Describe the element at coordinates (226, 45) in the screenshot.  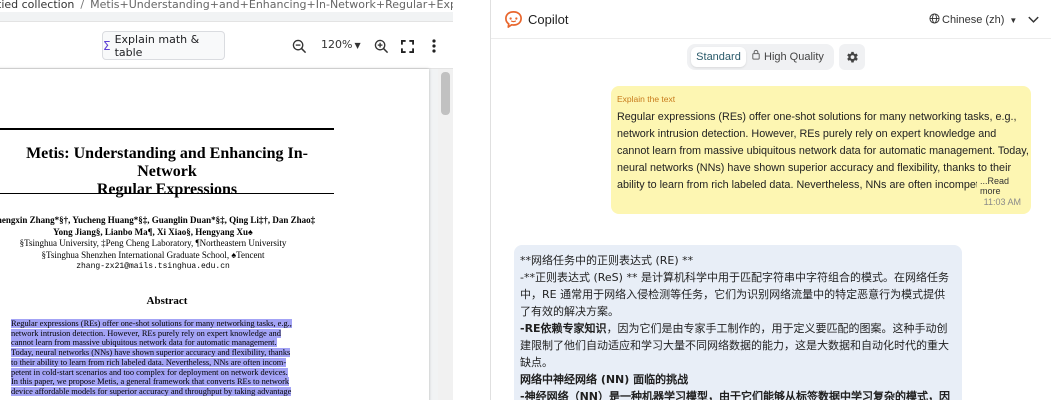
I see `pdf-toolbar: Σ Explain math & table 120% ▼` at that location.